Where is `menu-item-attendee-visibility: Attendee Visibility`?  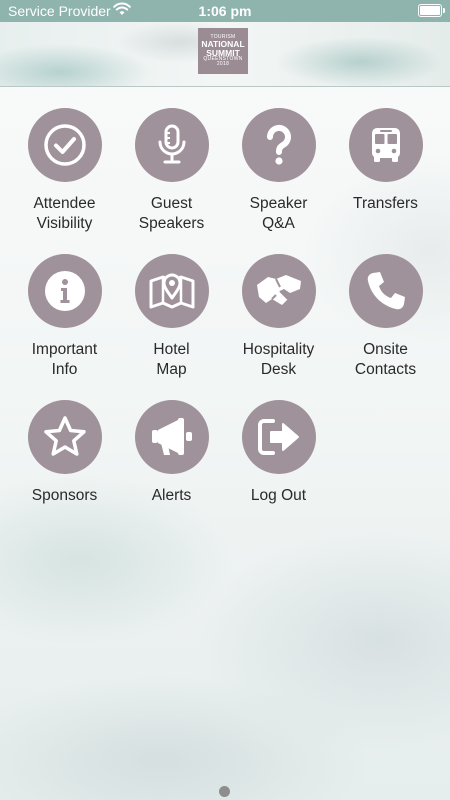
menu-item-attendee-visibility: Attendee Visibility is located at coordinates (64, 171).